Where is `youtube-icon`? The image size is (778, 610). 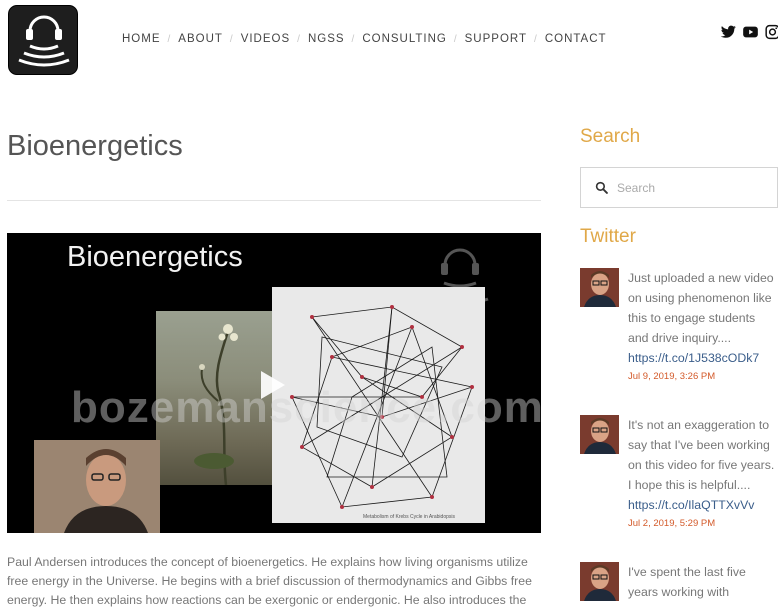
youtube-icon is located at coordinates (750, 32).